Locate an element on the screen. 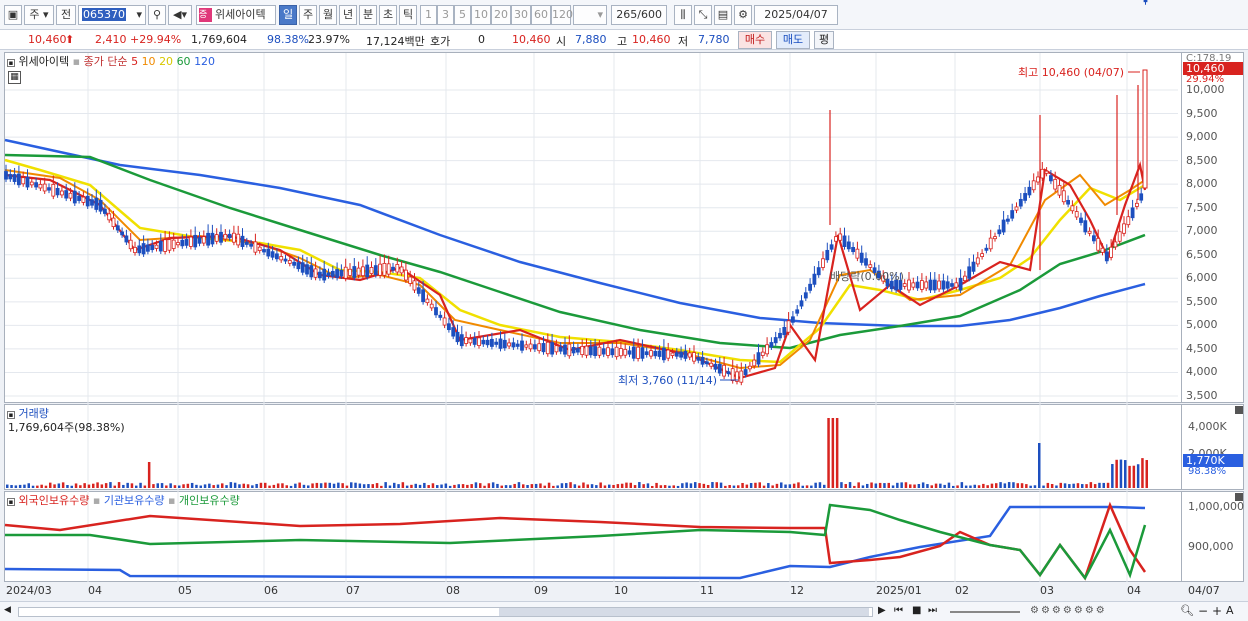 The image size is (1248, 621). tool-icons: ⚙⚙⚙⚙⚙⚙⚙ is located at coordinates (1068, 610).